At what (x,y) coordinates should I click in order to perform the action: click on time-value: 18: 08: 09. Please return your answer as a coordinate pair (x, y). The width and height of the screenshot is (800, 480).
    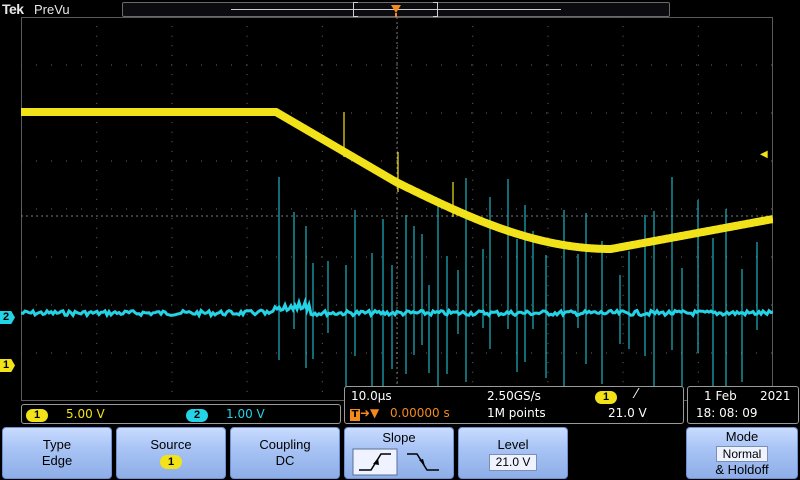
    Looking at the image, I should click on (727, 413).